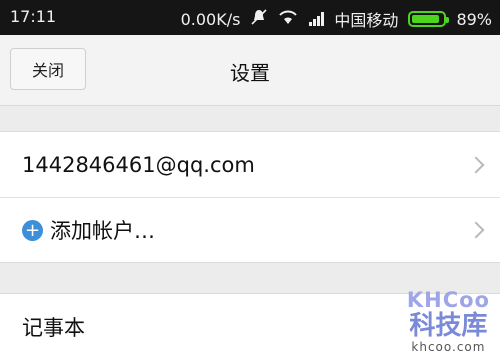  Describe the element at coordinates (448, 347) in the screenshot. I see `watermark-url: khcoo.com` at that location.